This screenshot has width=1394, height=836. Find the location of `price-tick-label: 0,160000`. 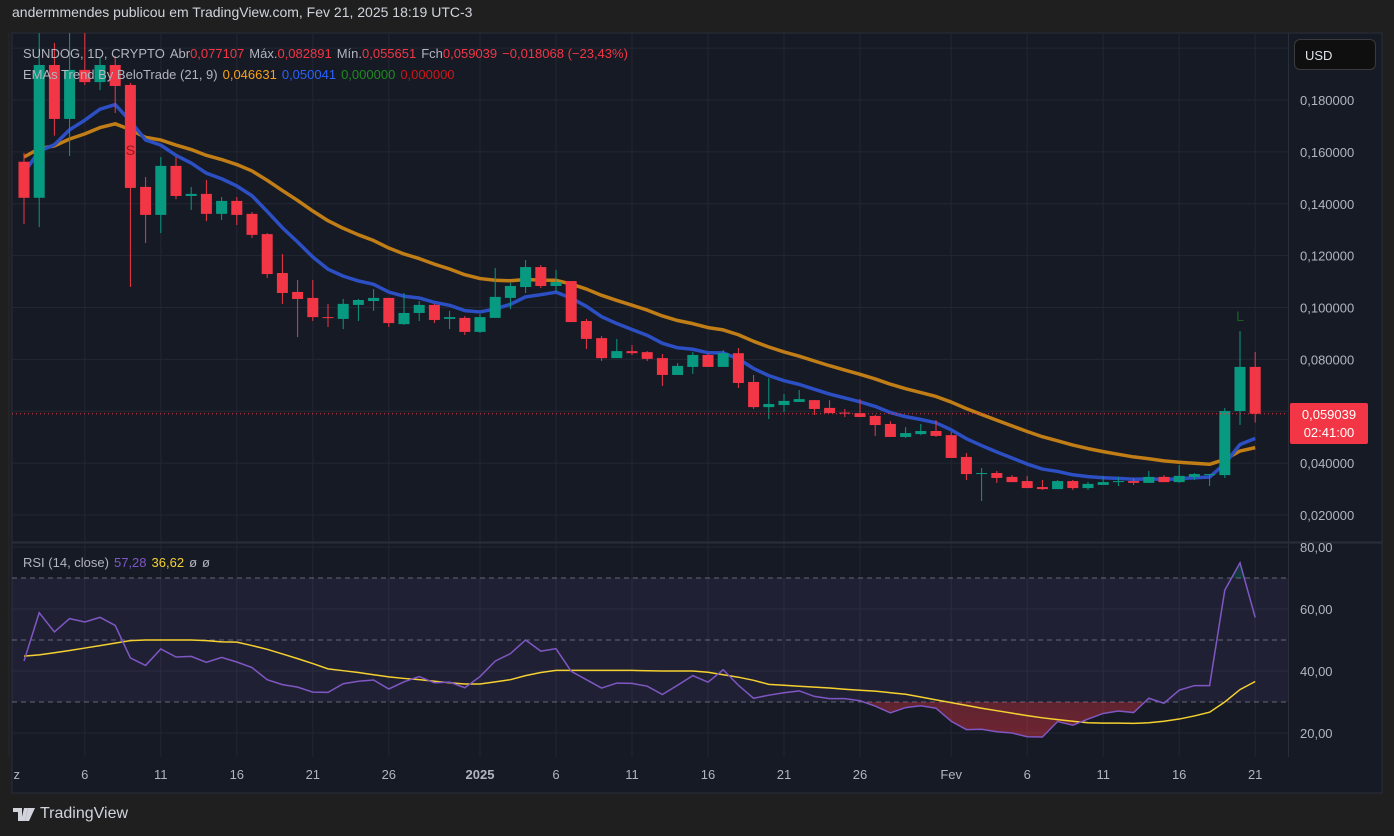

price-tick-label: 0,160000 is located at coordinates (1327, 152).